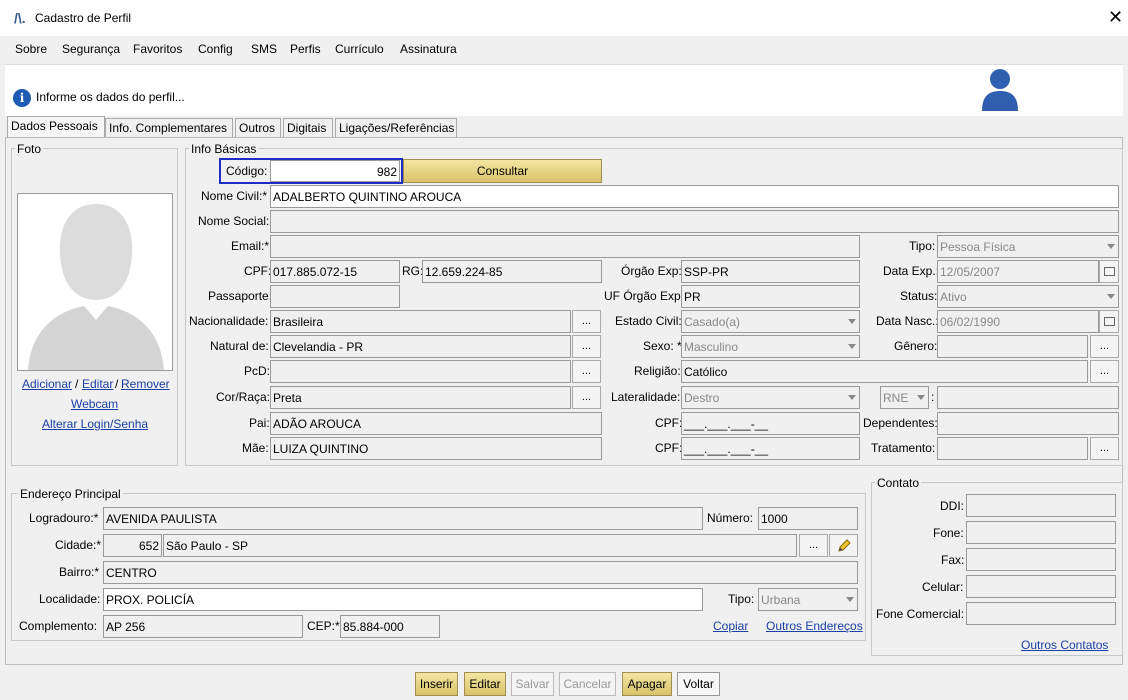 This screenshot has height=700, width=1128. Describe the element at coordinates (1028, 397) in the screenshot. I see `rne-input` at that location.